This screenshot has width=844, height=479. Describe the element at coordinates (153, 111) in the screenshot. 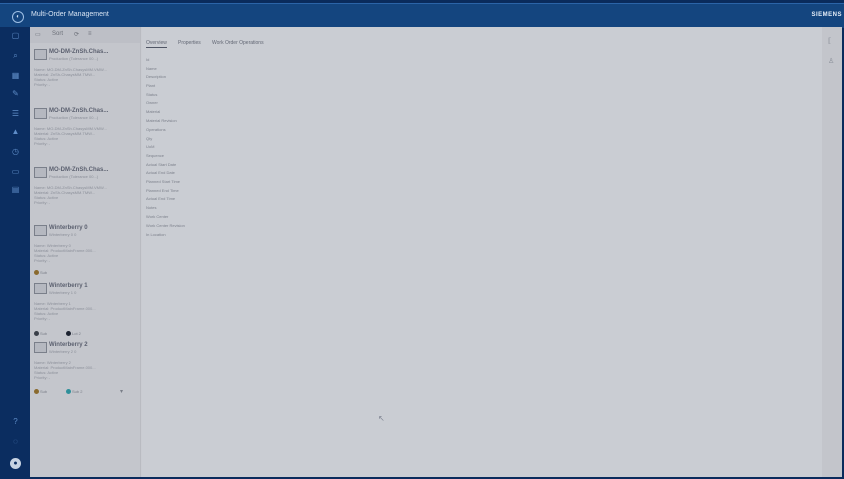

I see `field-label: Material` at that location.